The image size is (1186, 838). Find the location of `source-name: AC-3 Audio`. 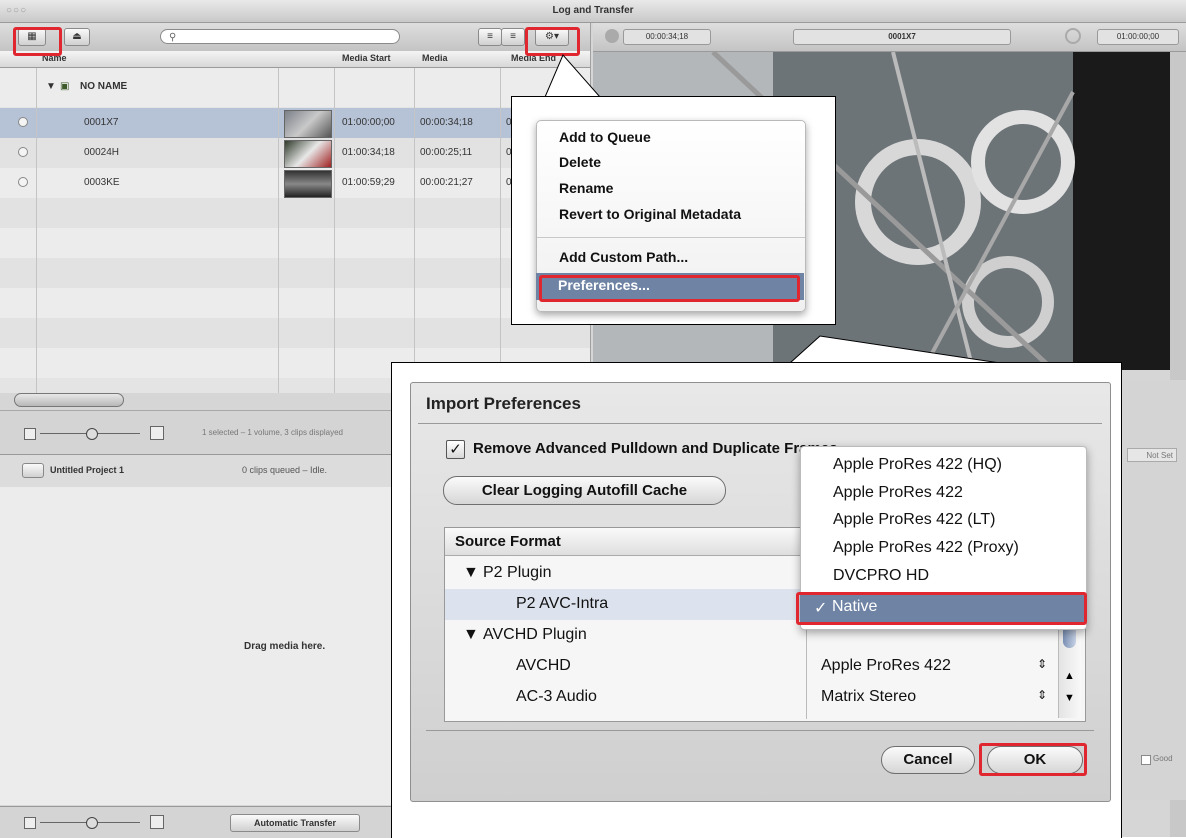

source-name: AC-3 Audio is located at coordinates (556, 696).